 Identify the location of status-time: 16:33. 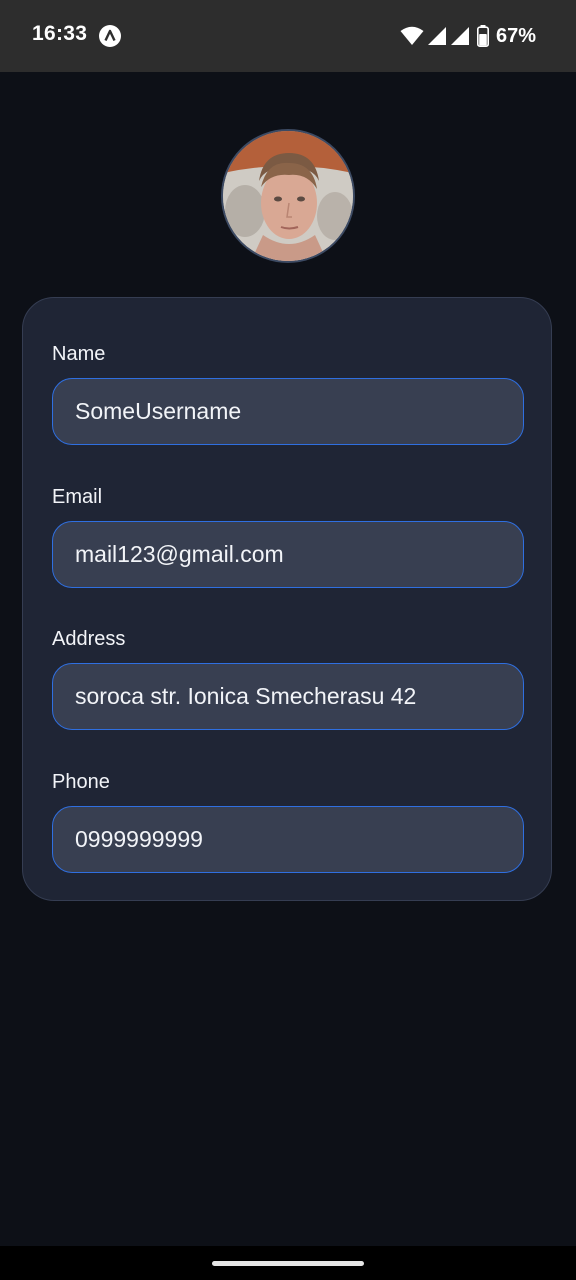
(60, 33).